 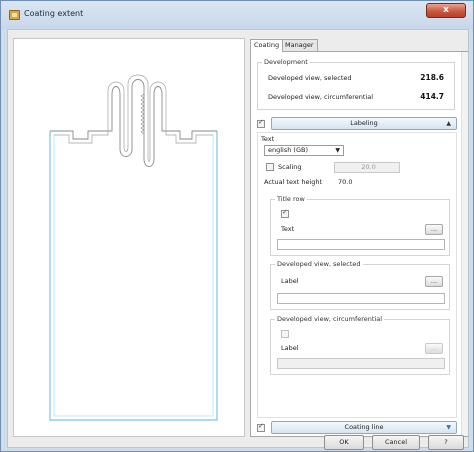 I want to click on developed-selected-label: Developed view, selected, so click(x=310, y=78).